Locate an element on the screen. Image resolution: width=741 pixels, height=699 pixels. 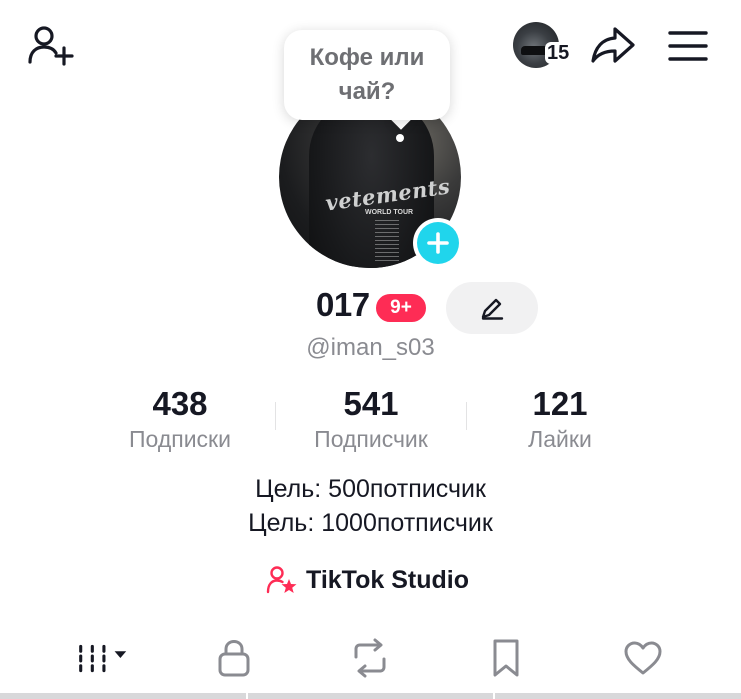
tab-private is located at coordinates (234, 658).